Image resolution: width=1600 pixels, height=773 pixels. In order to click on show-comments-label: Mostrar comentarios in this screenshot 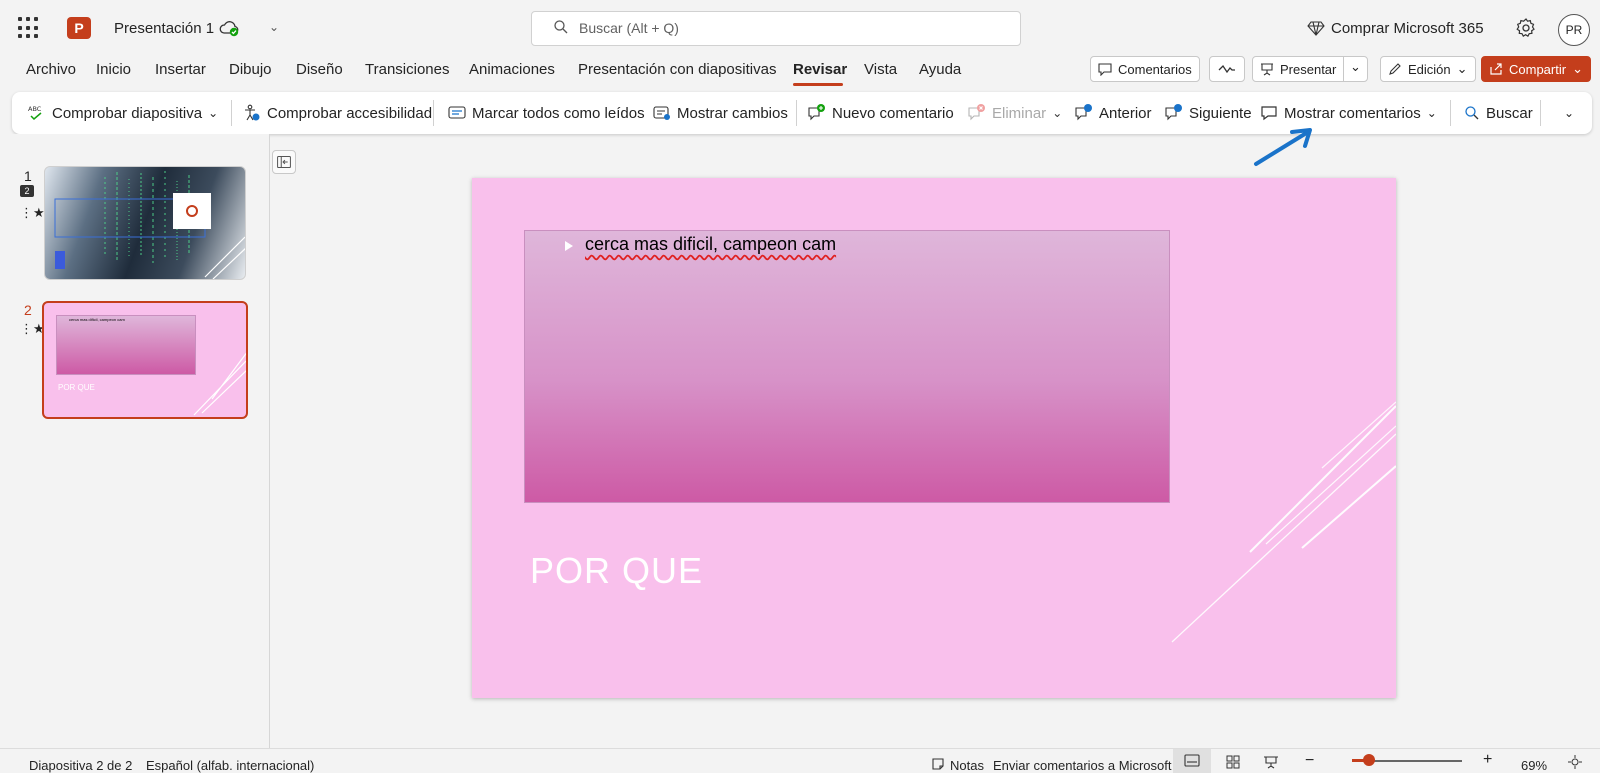, I will do `click(1352, 113)`.